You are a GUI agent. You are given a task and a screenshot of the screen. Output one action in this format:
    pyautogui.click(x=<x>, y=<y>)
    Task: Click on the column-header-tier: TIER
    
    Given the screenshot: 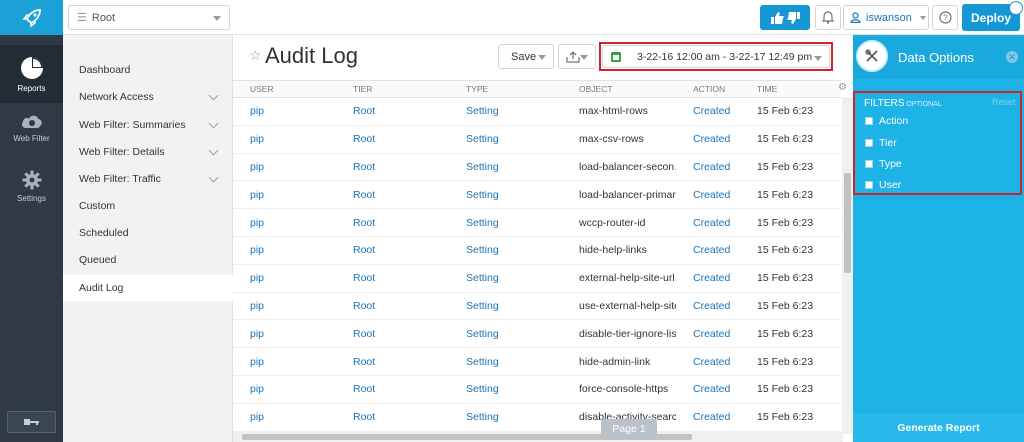 What is the action you would take?
    pyautogui.click(x=392, y=89)
    